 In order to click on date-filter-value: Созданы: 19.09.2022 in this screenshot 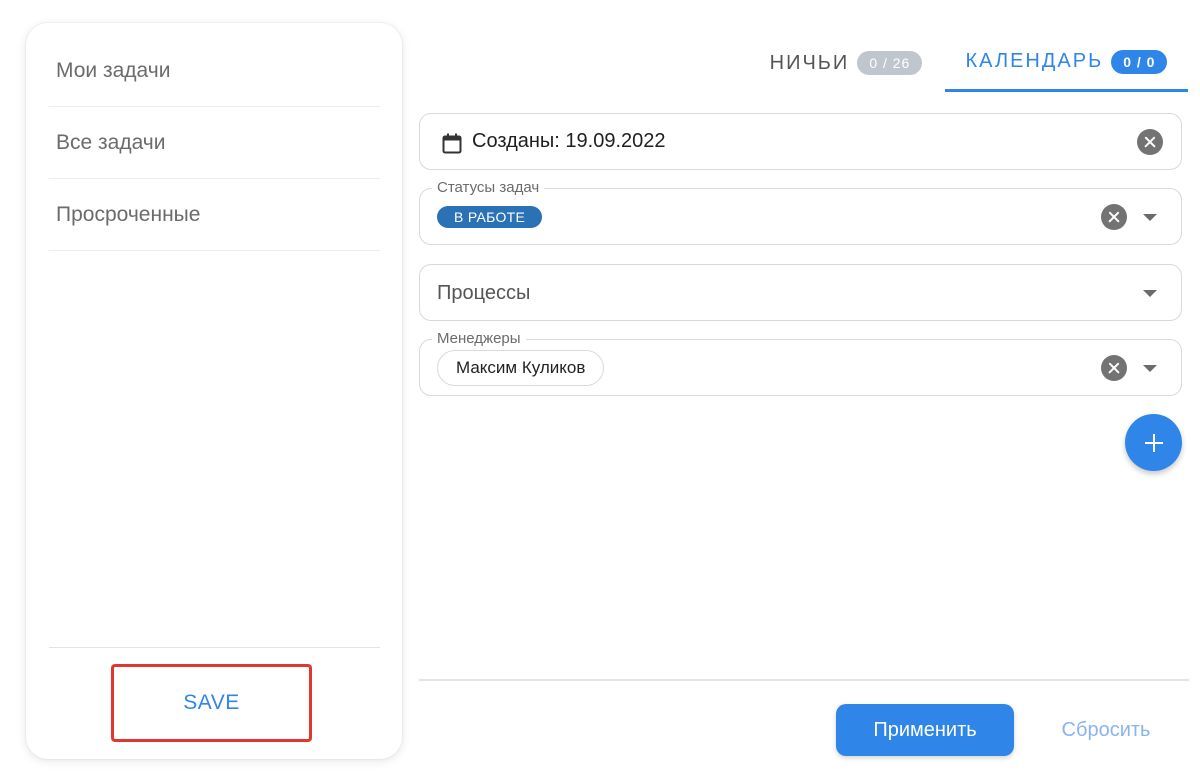, I will do `click(569, 141)`.